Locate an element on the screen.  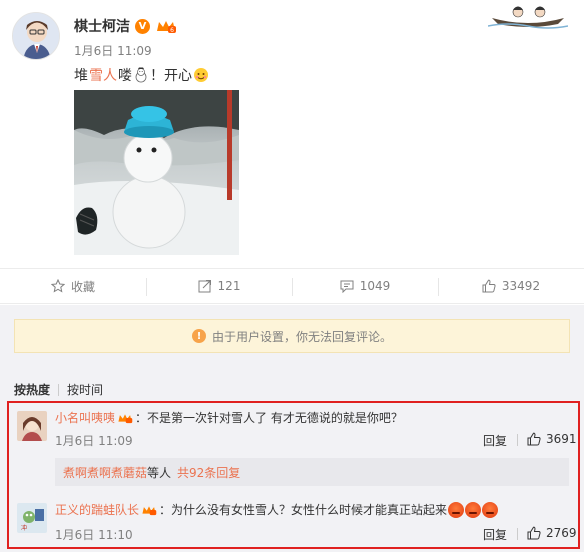
comment-body: 正义的踹蛙队长 ：为什么没有女性雪人？女性什么时候才能真正站起来 is located at coordinates (277, 509).